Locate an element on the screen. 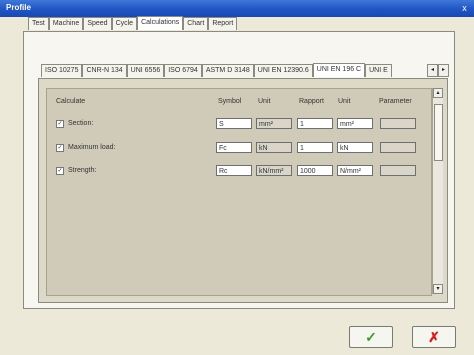  header-calculate: Calculate is located at coordinates (71, 101).